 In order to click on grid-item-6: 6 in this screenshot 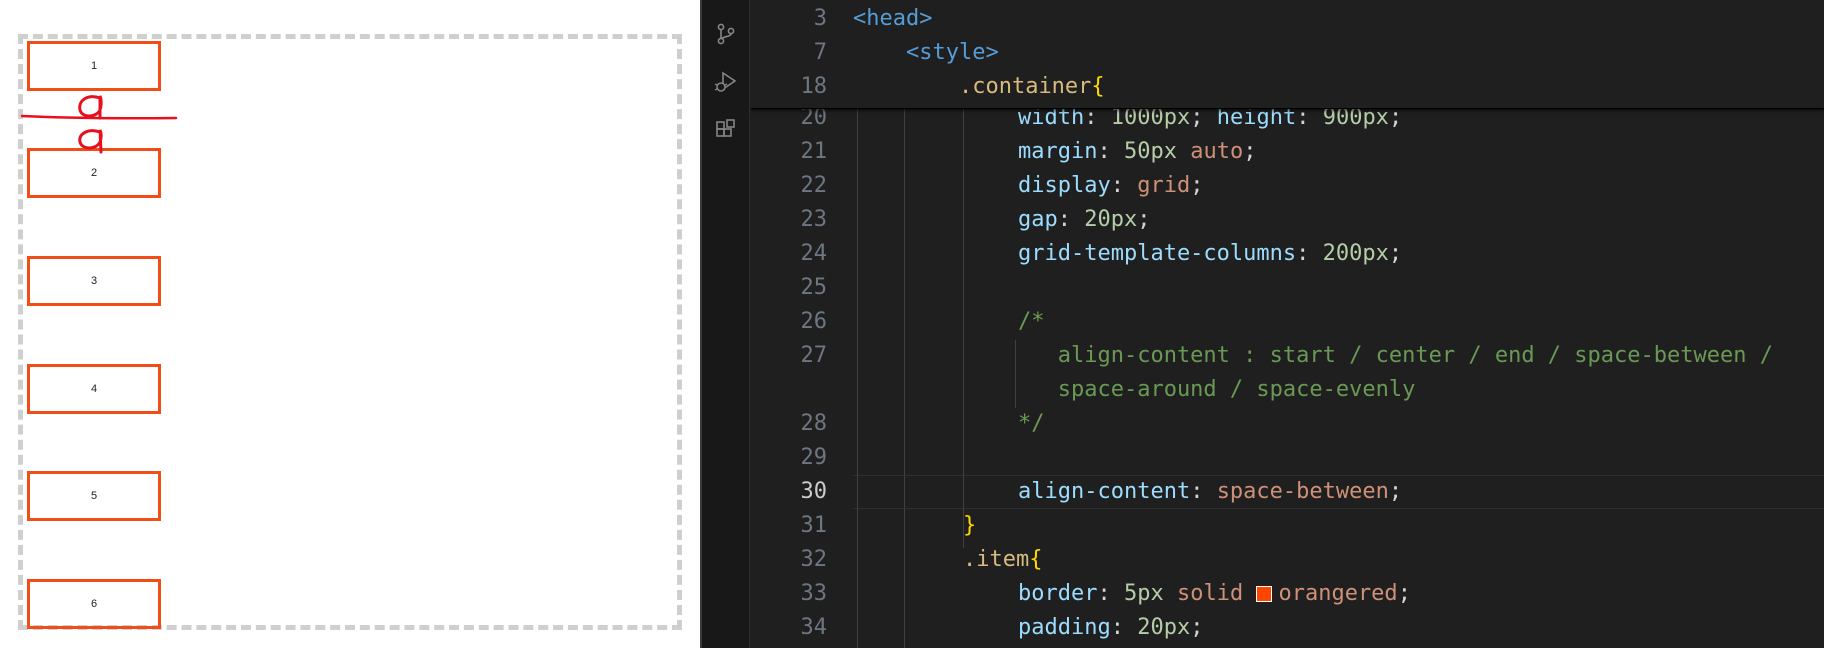, I will do `click(94, 604)`.